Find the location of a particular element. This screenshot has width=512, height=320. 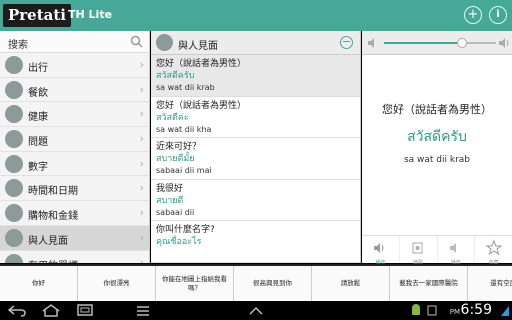

record-icon is located at coordinates (417, 248).